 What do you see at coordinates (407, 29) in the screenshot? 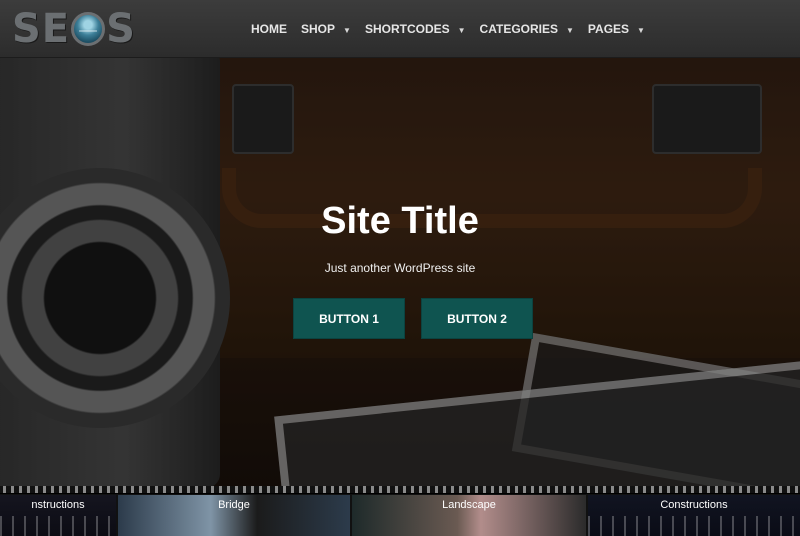
I see `nav-label: SHORTCODES` at bounding box center [407, 29].